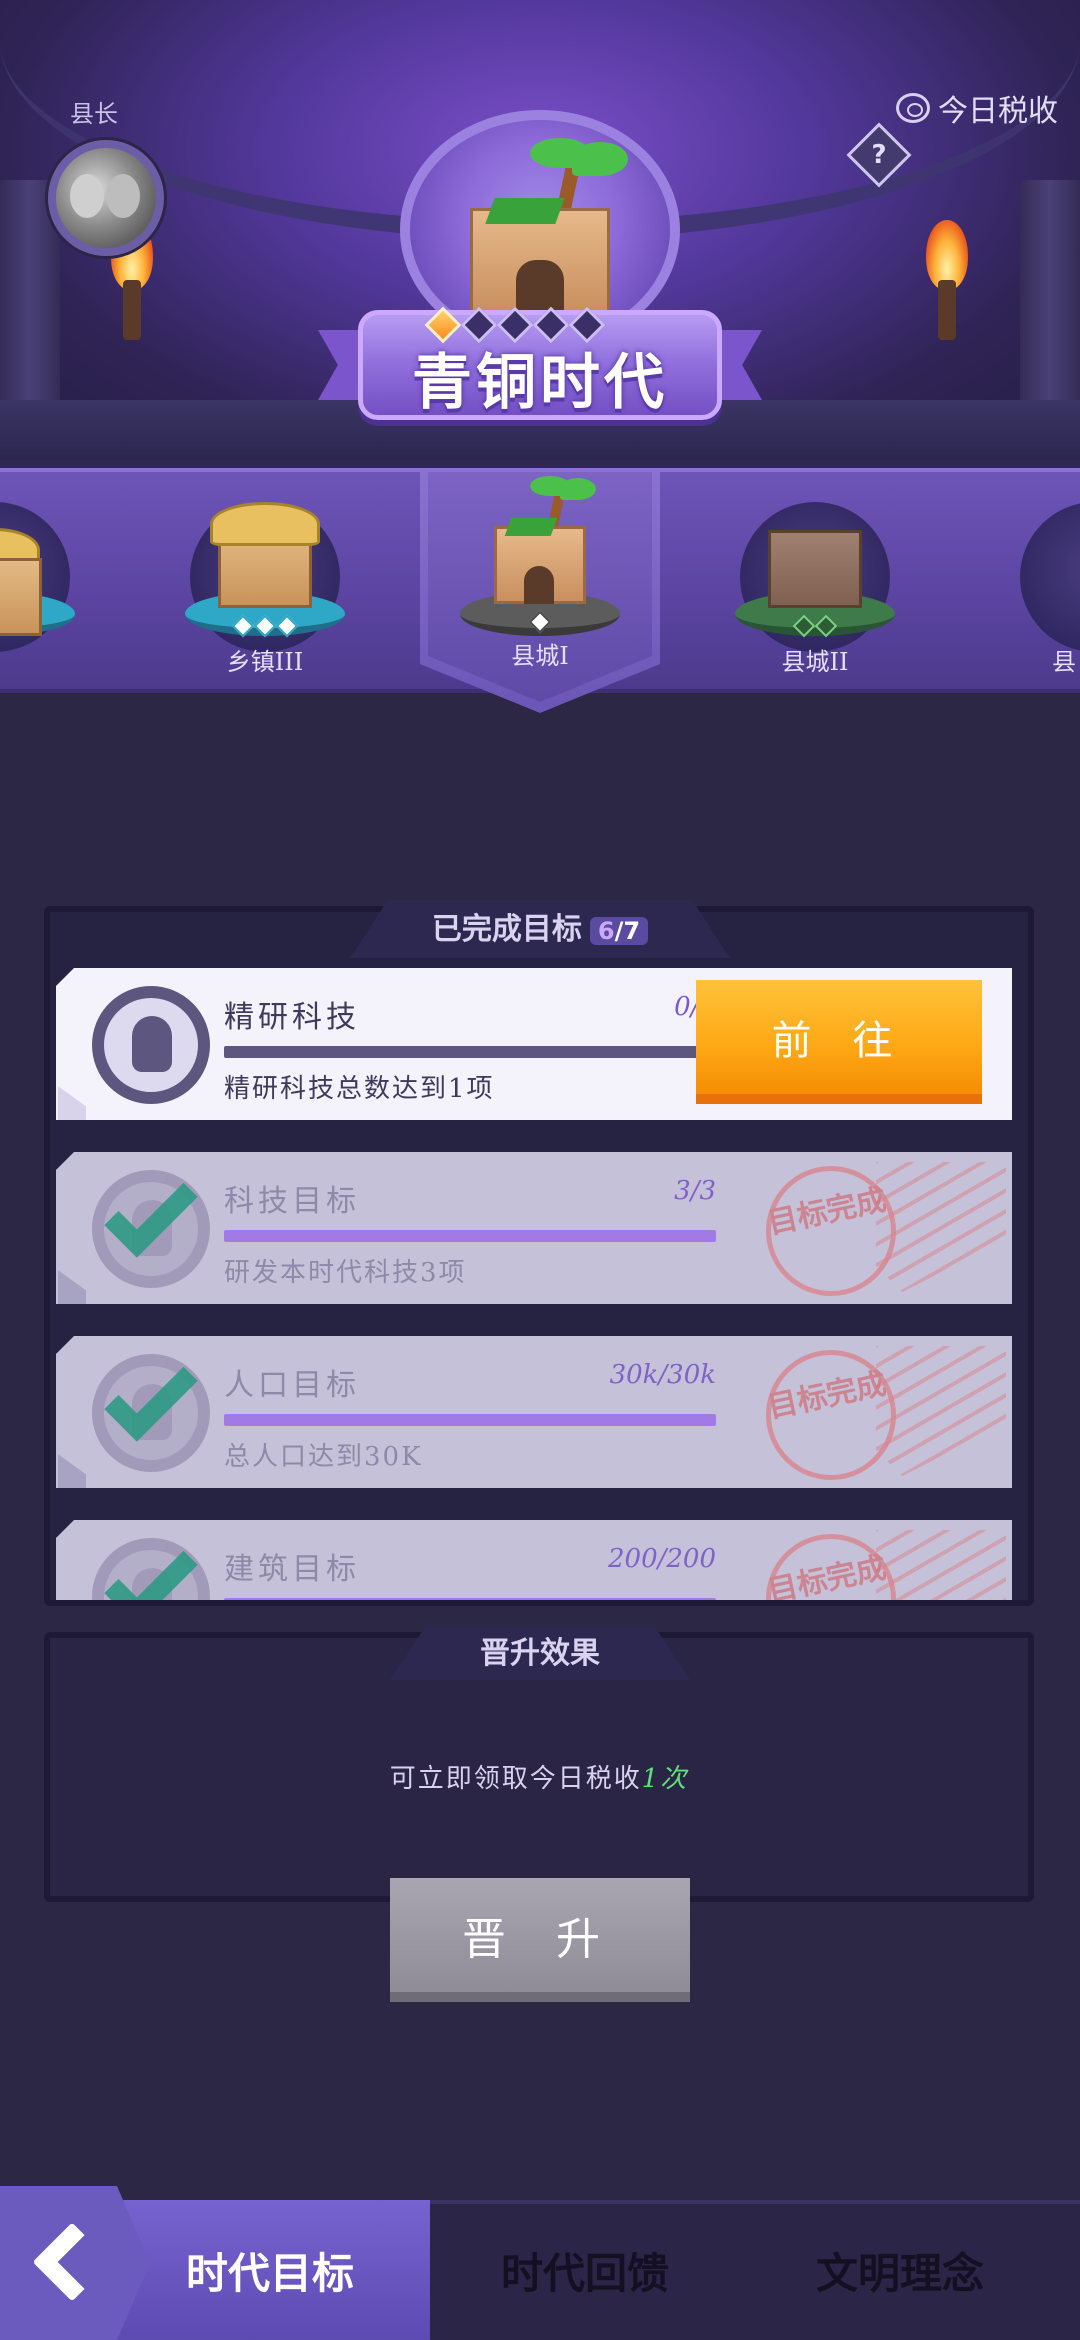 Image resolution: width=1080 pixels, height=2340 pixels. What do you see at coordinates (998, 111) in the screenshot?
I see `today-tax-label: 今日税收` at bounding box center [998, 111].